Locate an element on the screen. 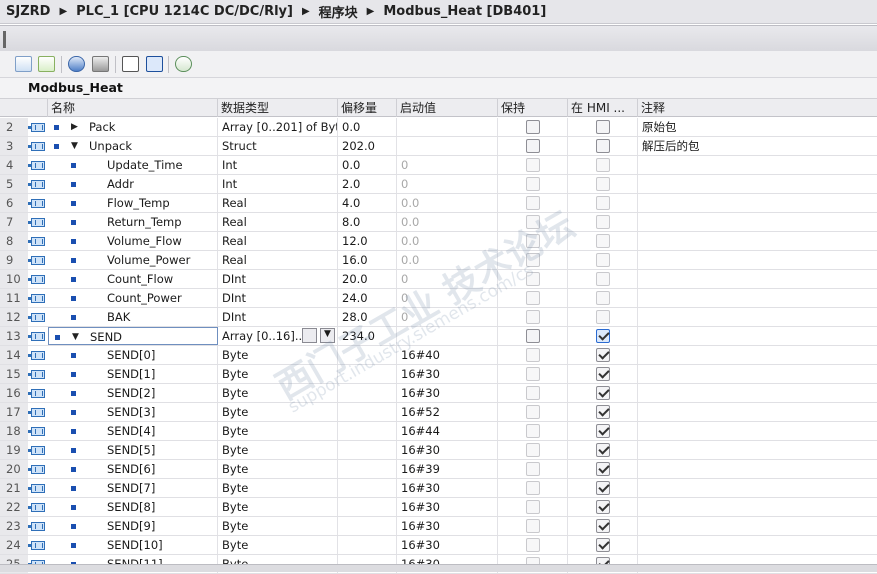 This screenshot has width=877, height=574. table-row: 20 SEND[6] Byte 16#39 is located at coordinates (438, 469).